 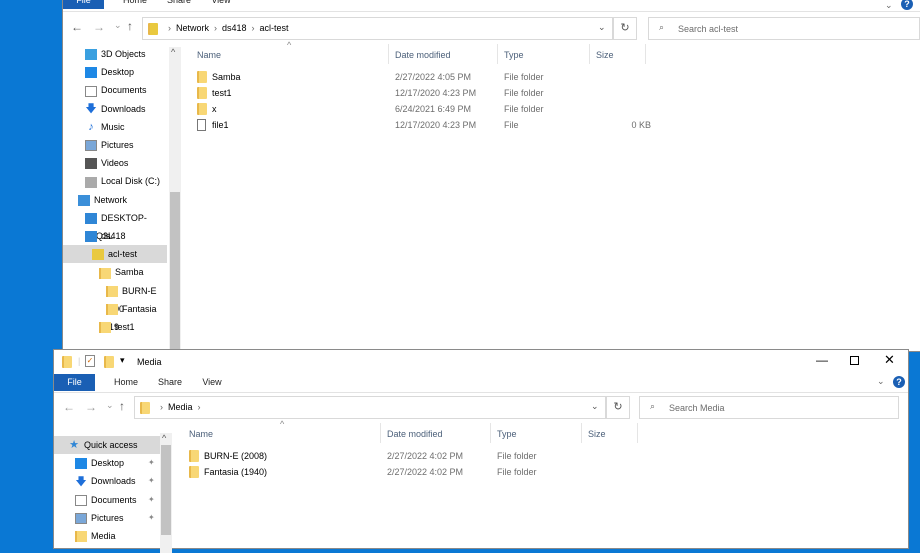 What do you see at coordinates (511, 125) in the screenshot?
I see `file-type: File` at bounding box center [511, 125].